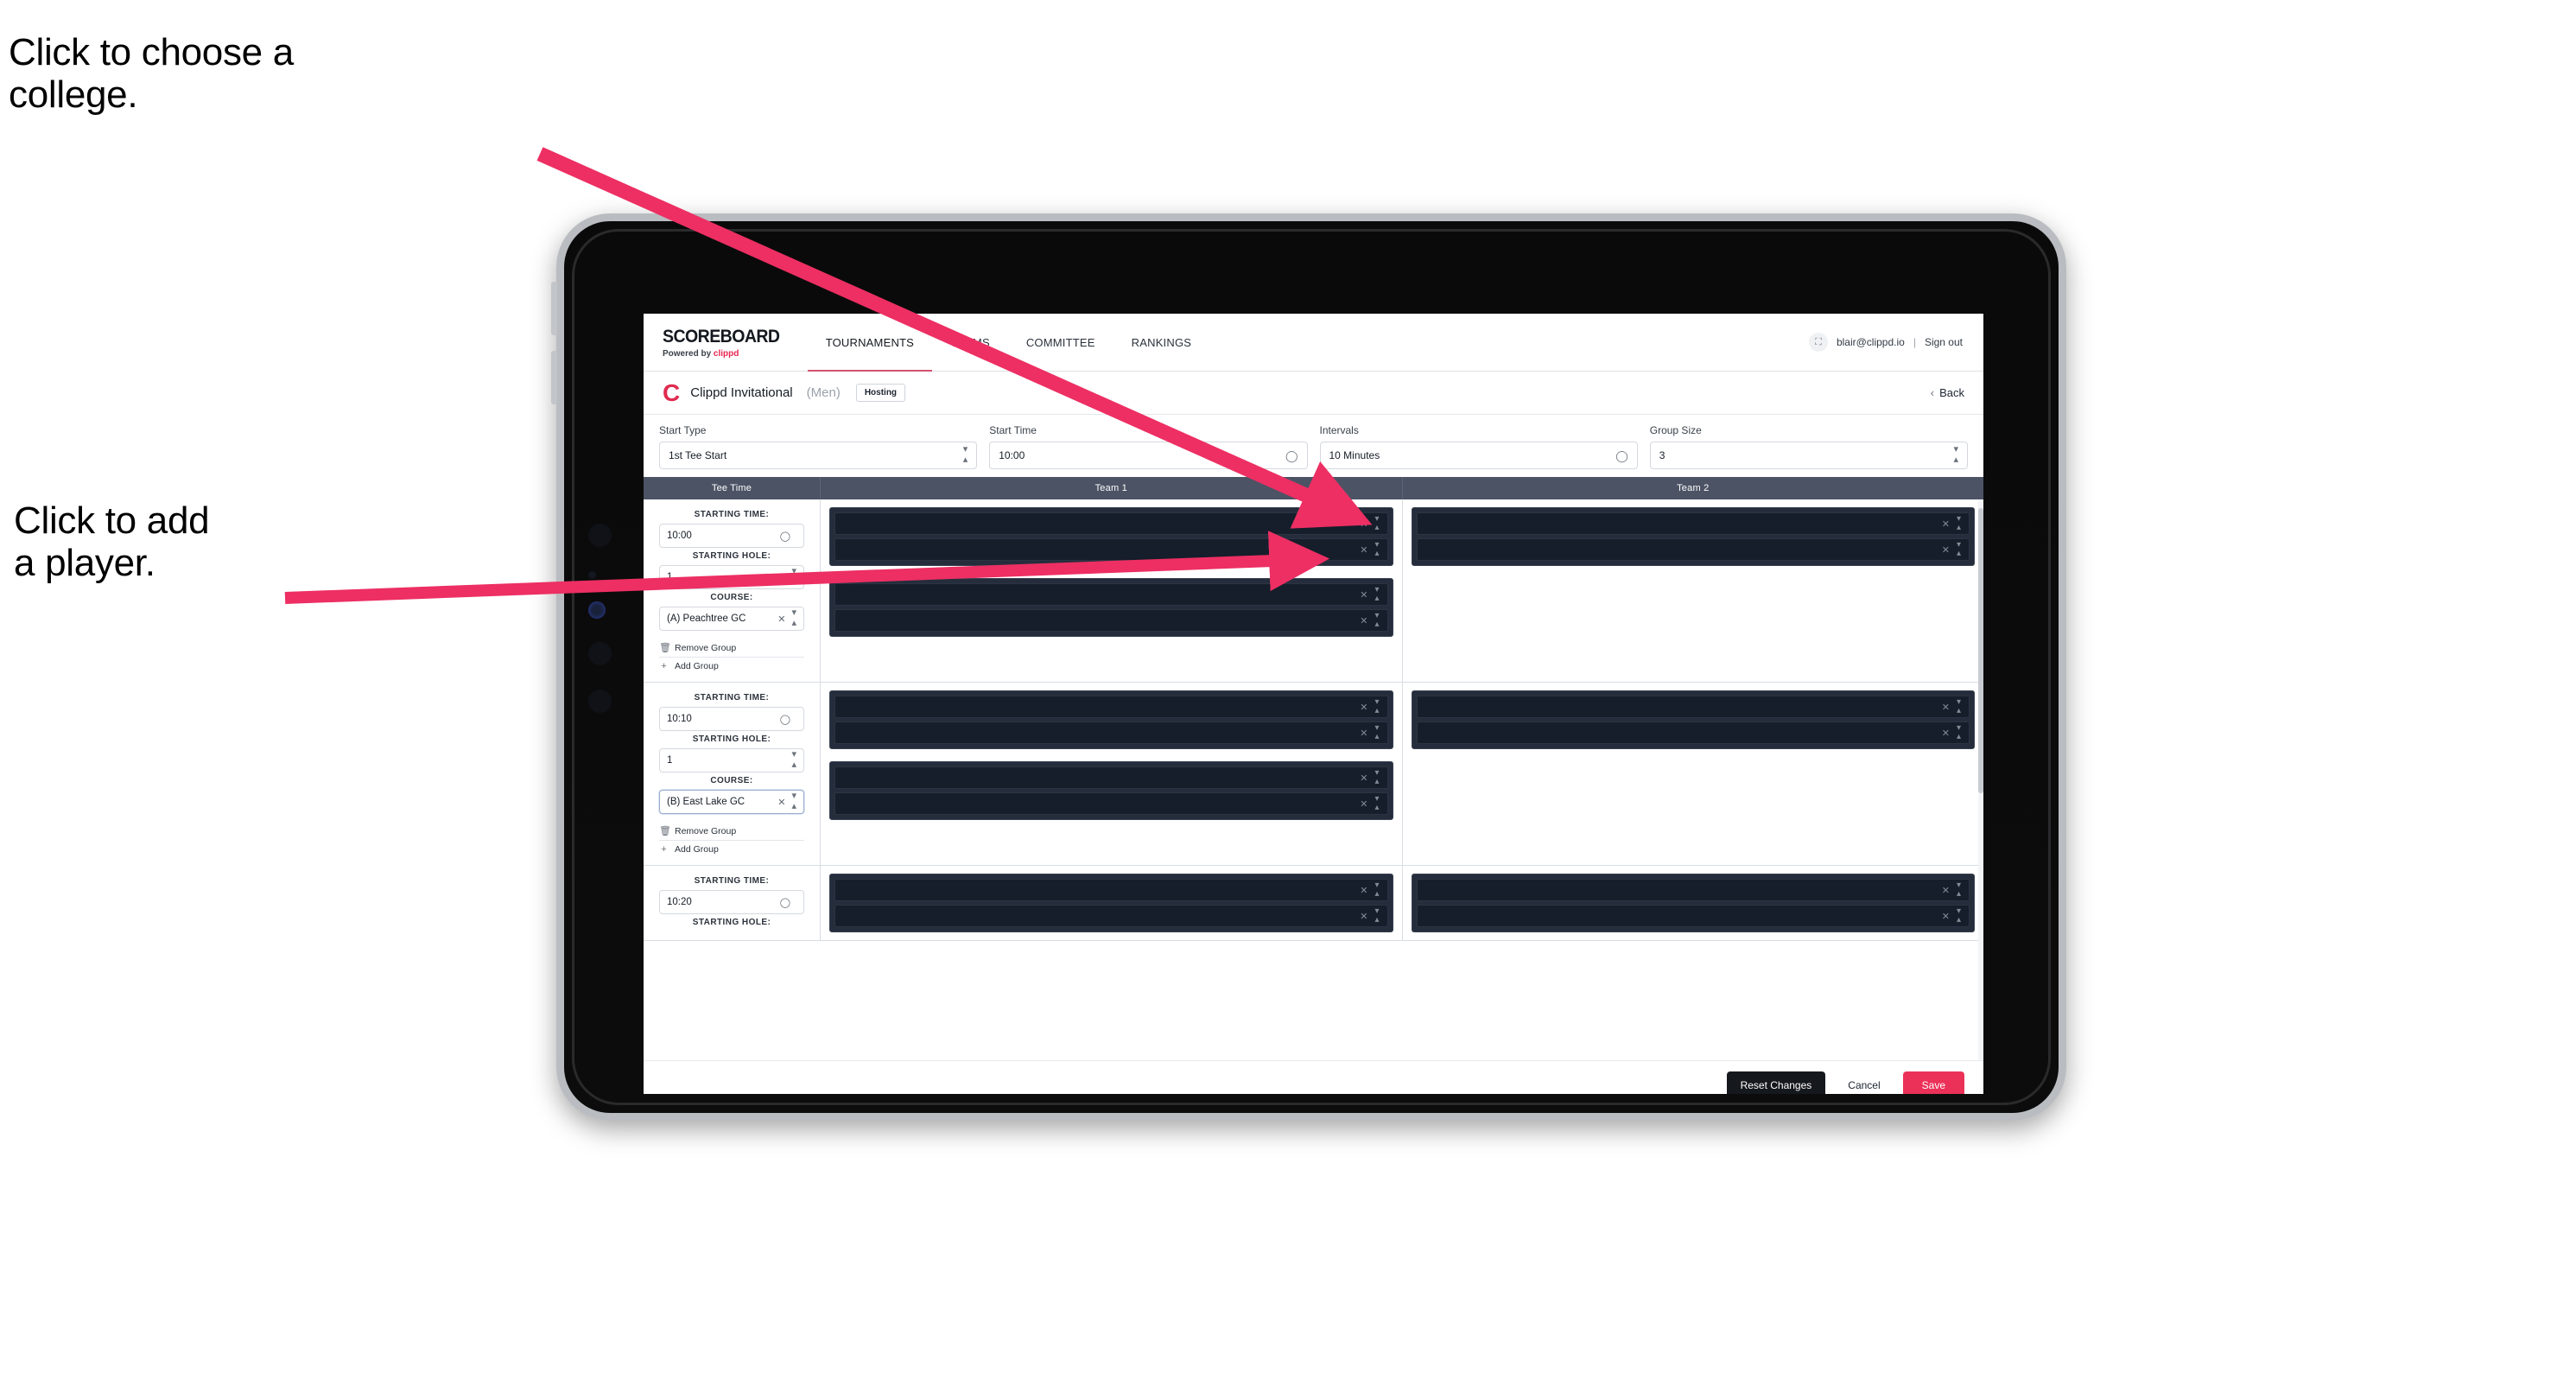 This screenshot has width=2576, height=1386. What do you see at coordinates (706, 802) in the screenshot?
I see `course-value: (B) East Lake GC` at bounding box center [706, 802].